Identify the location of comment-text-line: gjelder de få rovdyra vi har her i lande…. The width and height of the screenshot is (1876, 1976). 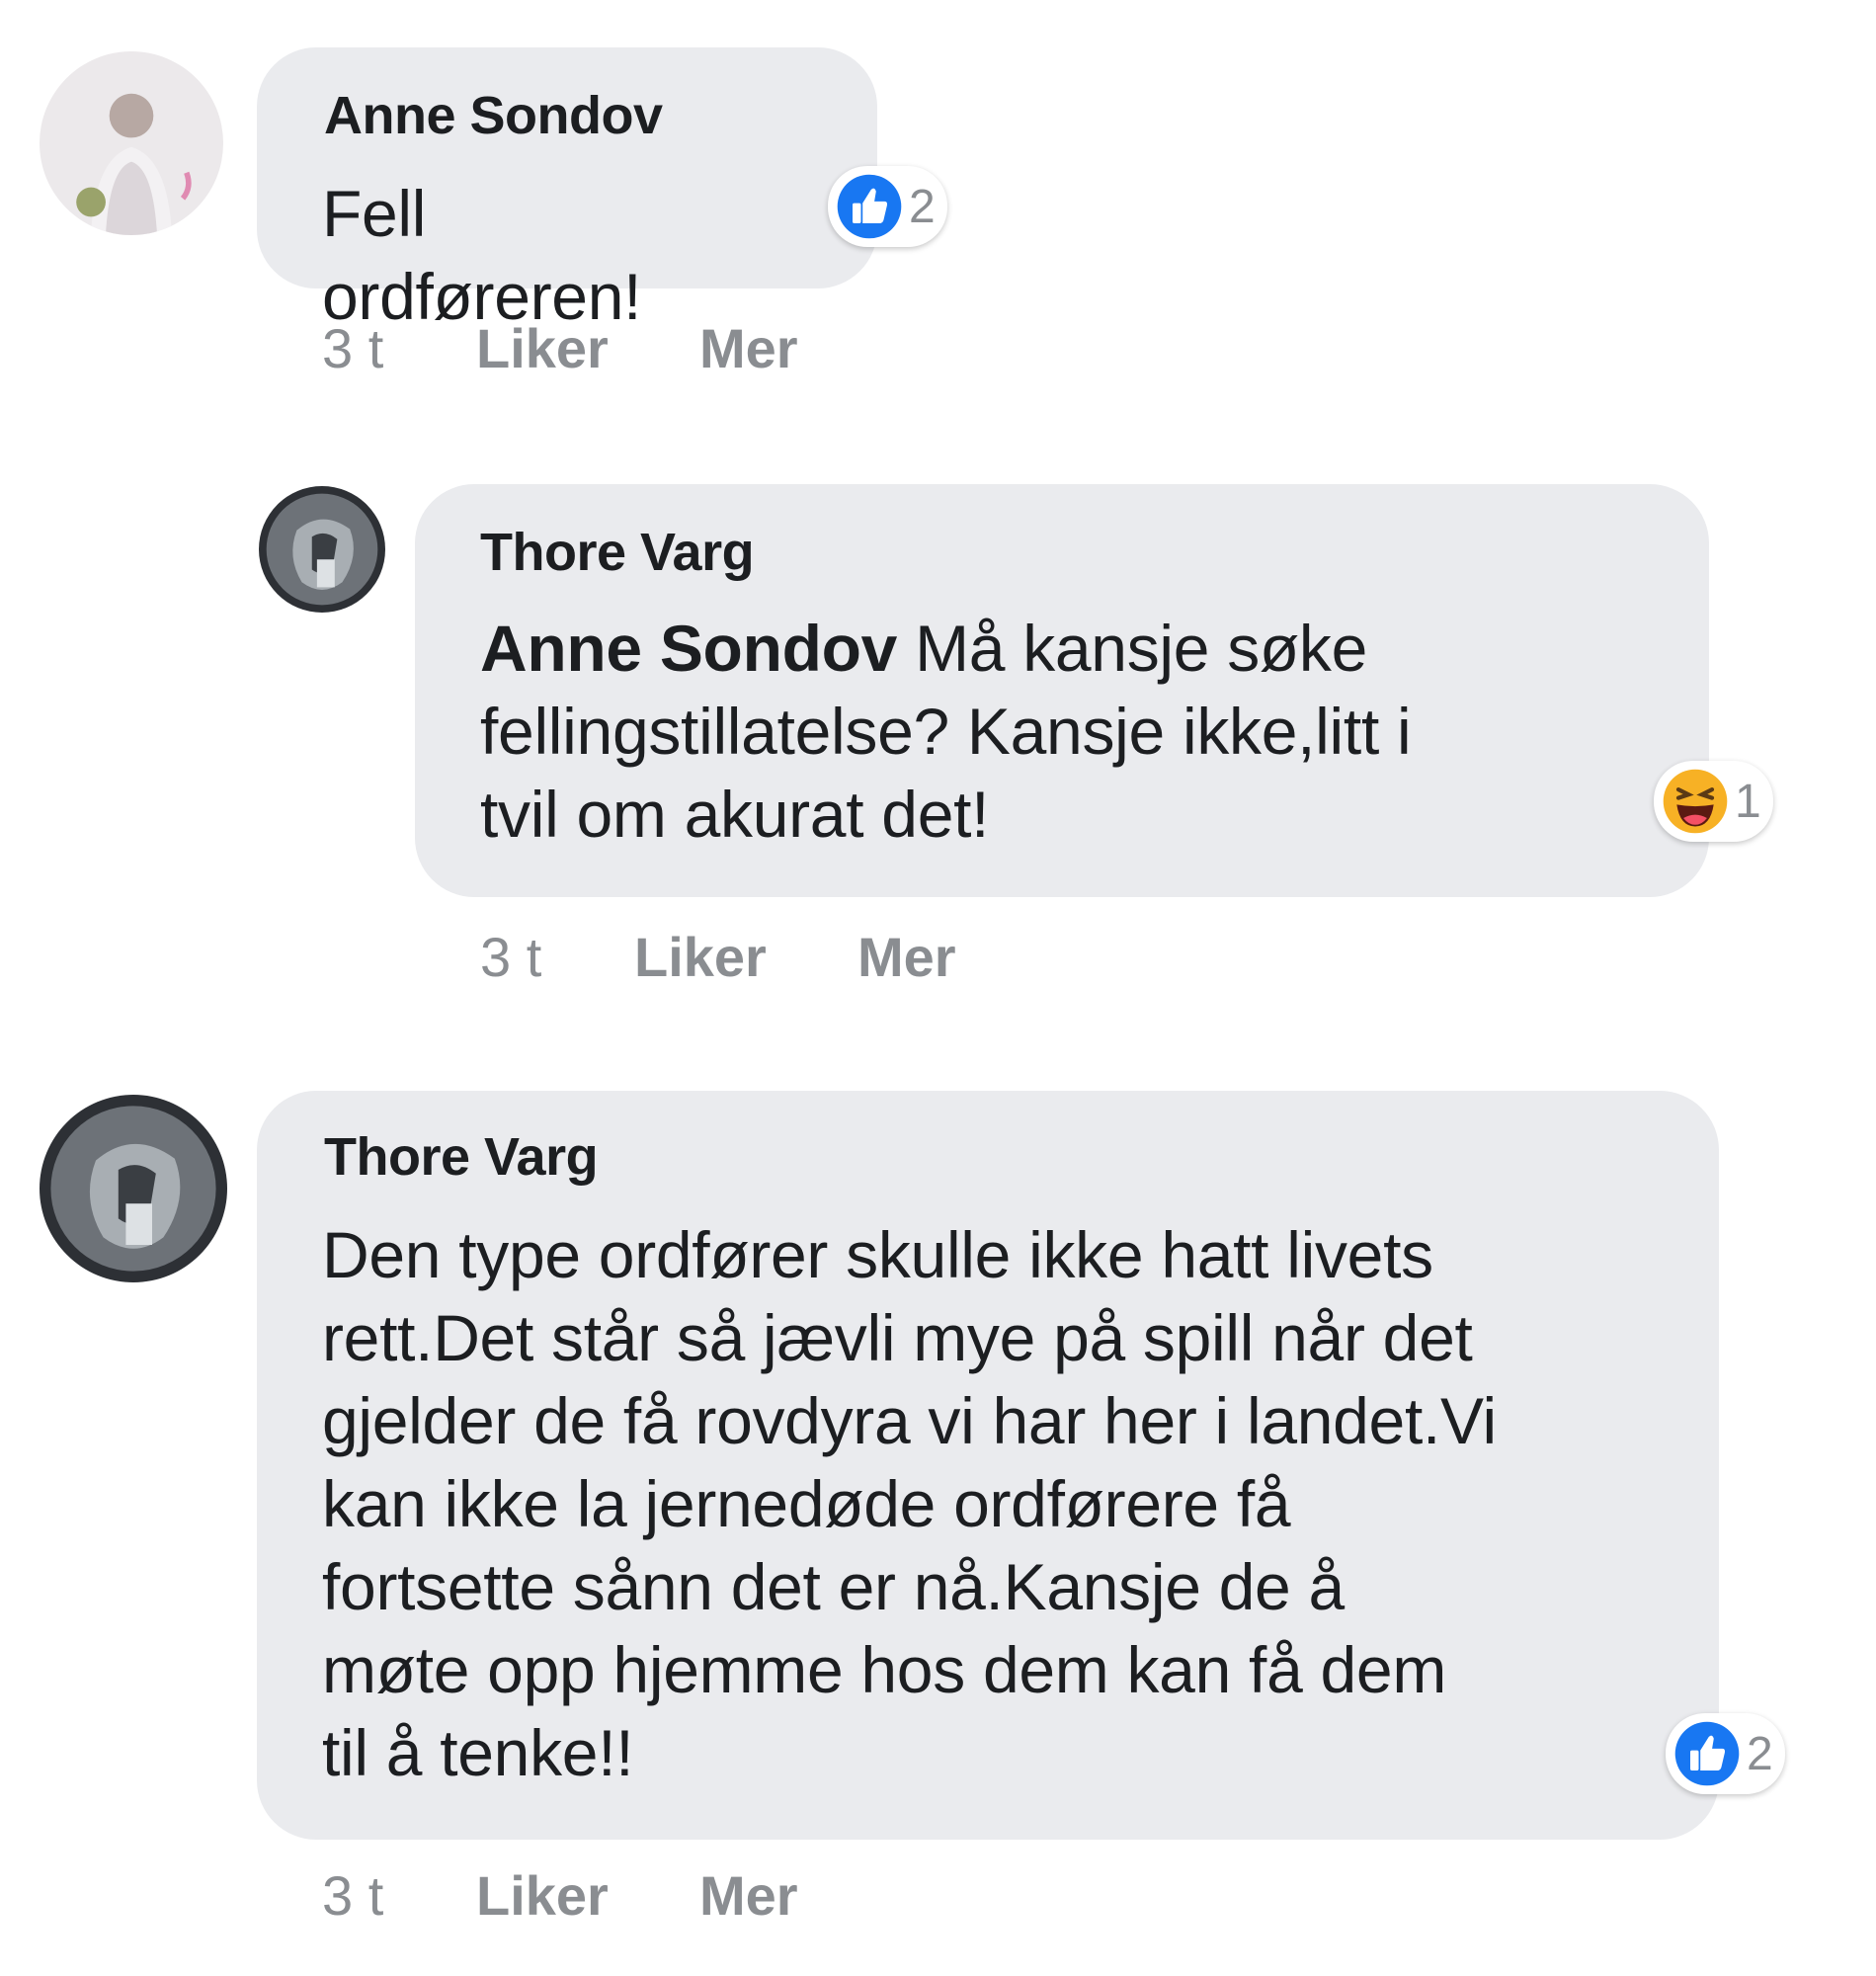
(909, 1420).